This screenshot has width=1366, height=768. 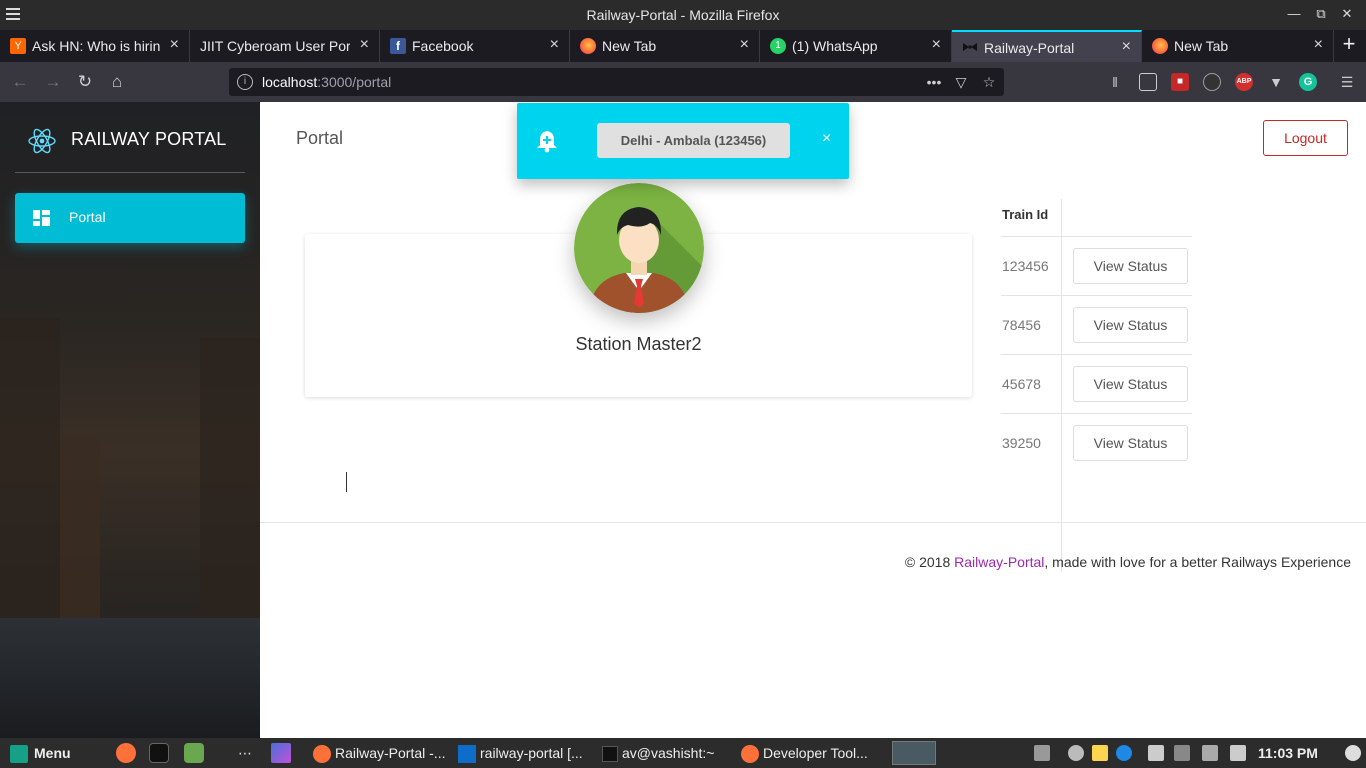 What do you see at coordinates (1276, 82) in the screenshot?
I see `vimium-icon: ▼` at bounding box center [1276, 82].